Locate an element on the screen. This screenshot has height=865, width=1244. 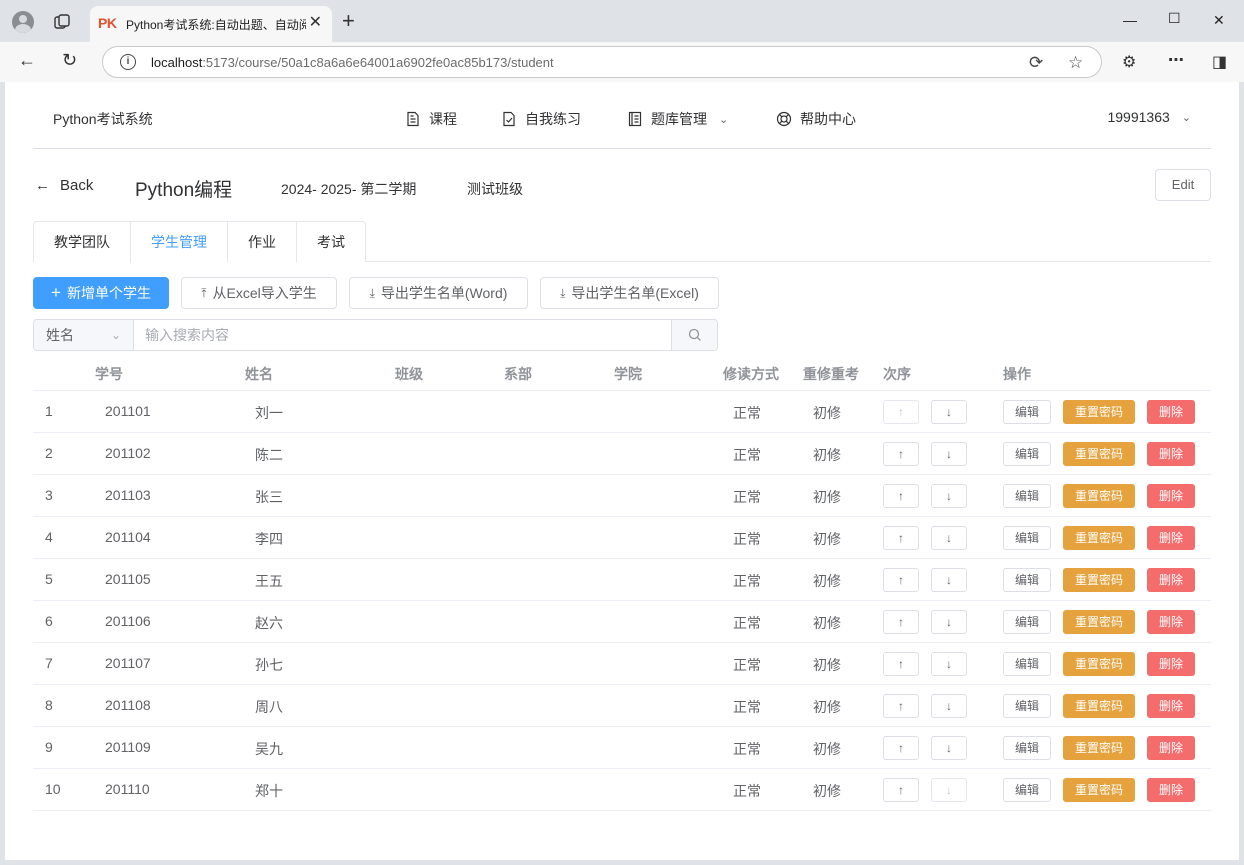
browser-tab-active: PK Python考试系统:自动出题、自动阅 ✕ is located at coordinates (211, 24).